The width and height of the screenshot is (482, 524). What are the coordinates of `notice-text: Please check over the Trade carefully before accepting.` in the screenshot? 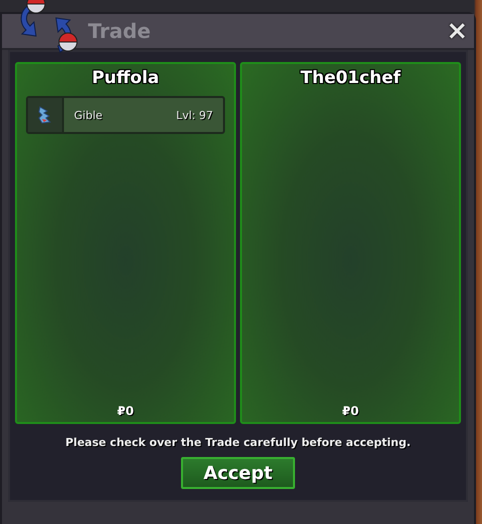 It's located at (238, 442).